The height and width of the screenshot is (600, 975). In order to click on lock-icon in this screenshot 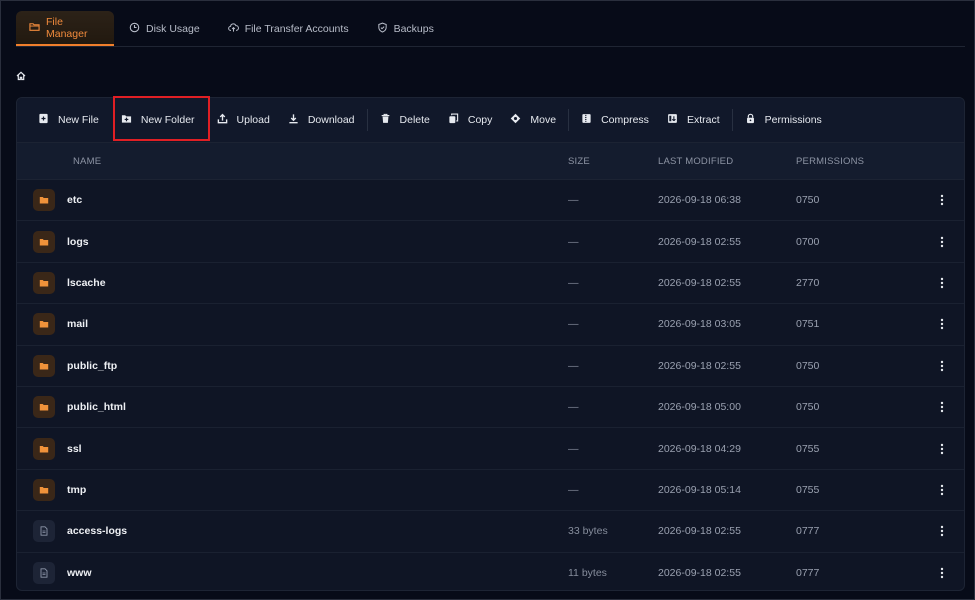, I will do `click(750, 120)`.